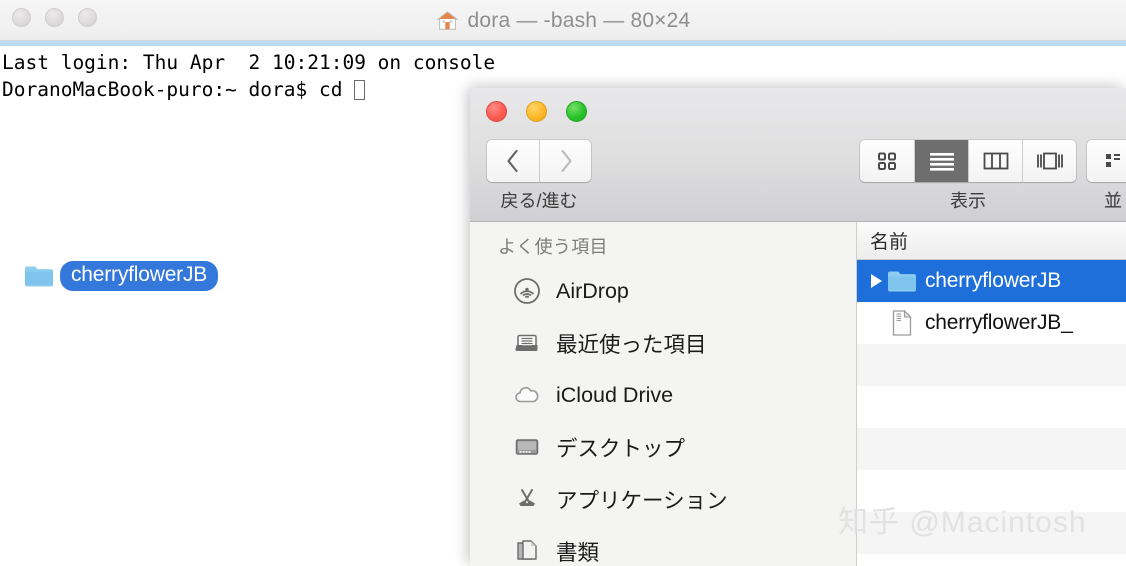 The image size is (1126, 566). I want to click on icon-view-button, so click(887, 161).